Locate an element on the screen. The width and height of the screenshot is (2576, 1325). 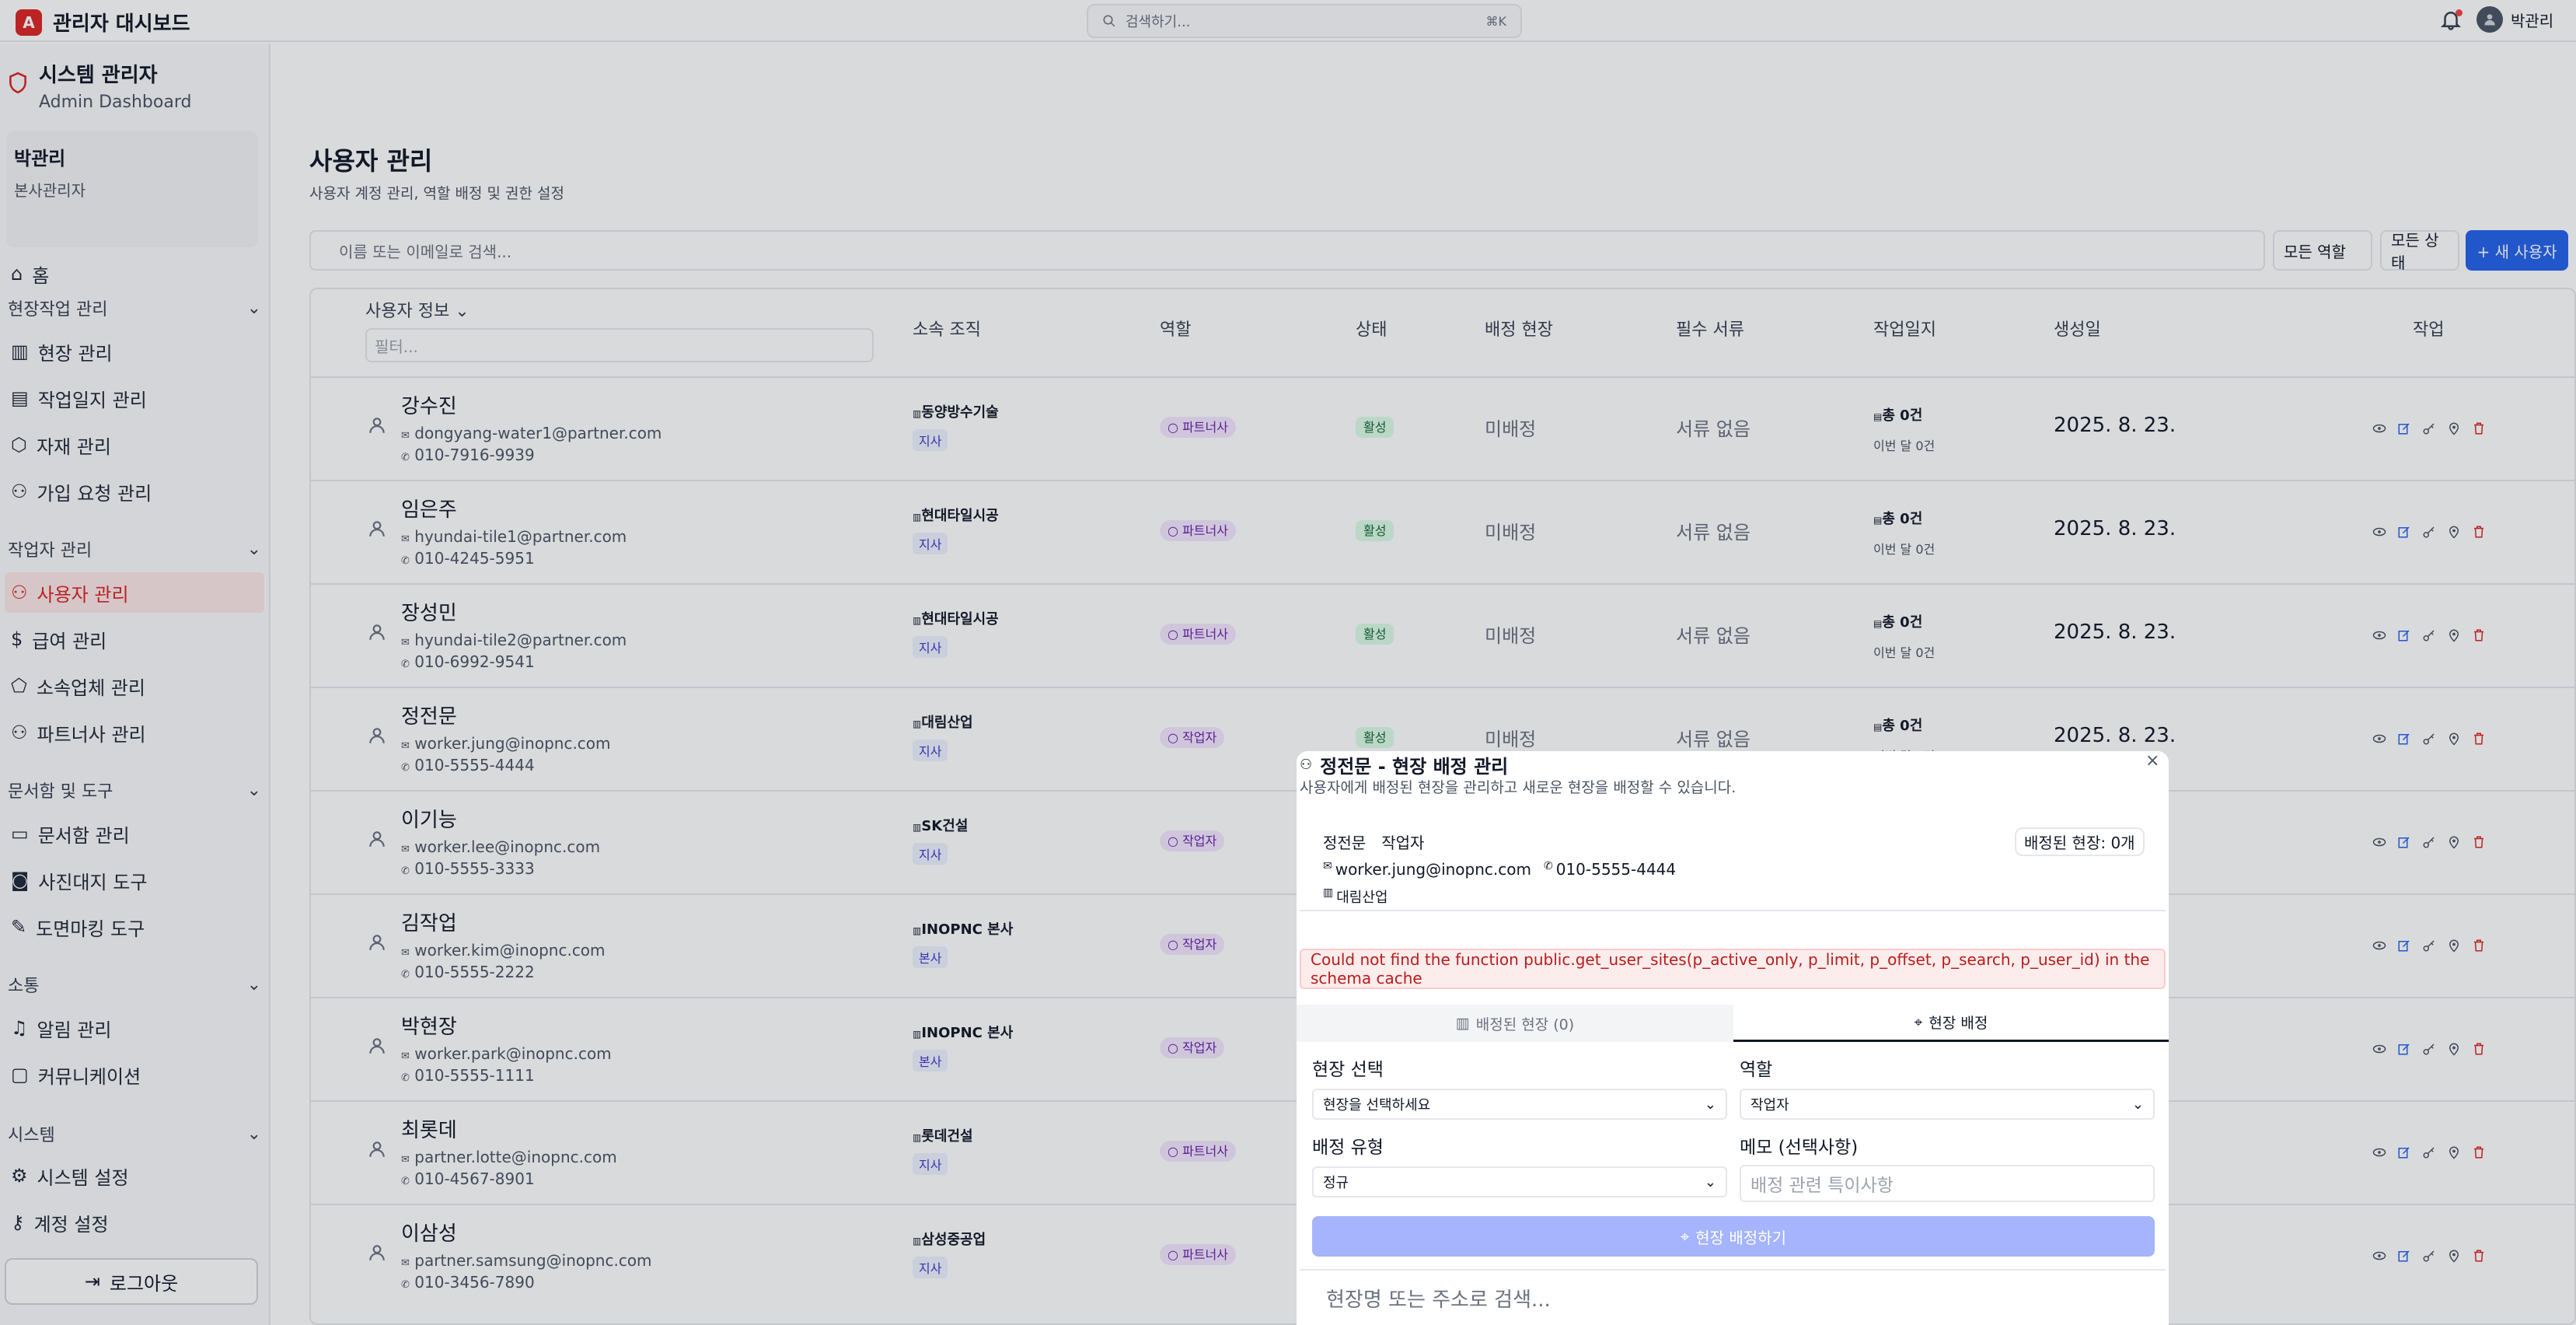
user-icon: ⚇ is located at coordinates (1307, 765).